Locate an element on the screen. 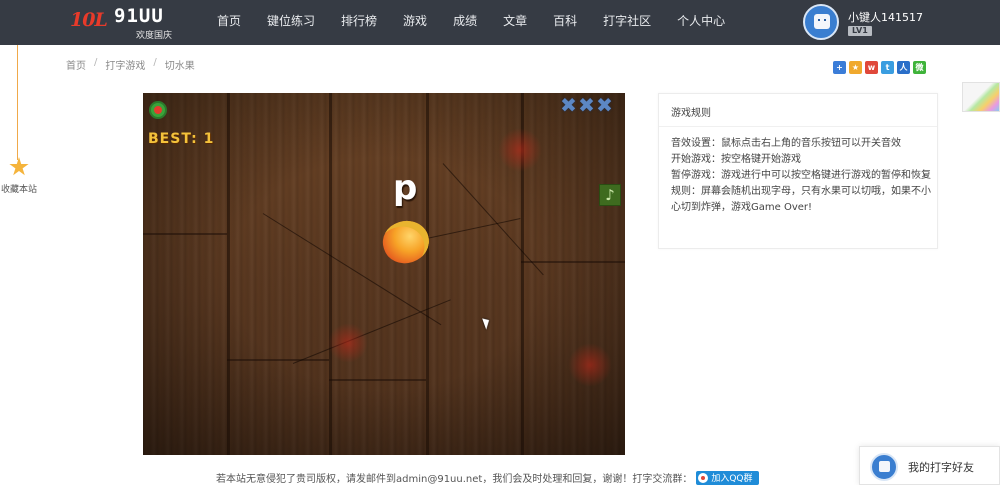  user-name: 小键人141517 is located at coordinates (885, 17).